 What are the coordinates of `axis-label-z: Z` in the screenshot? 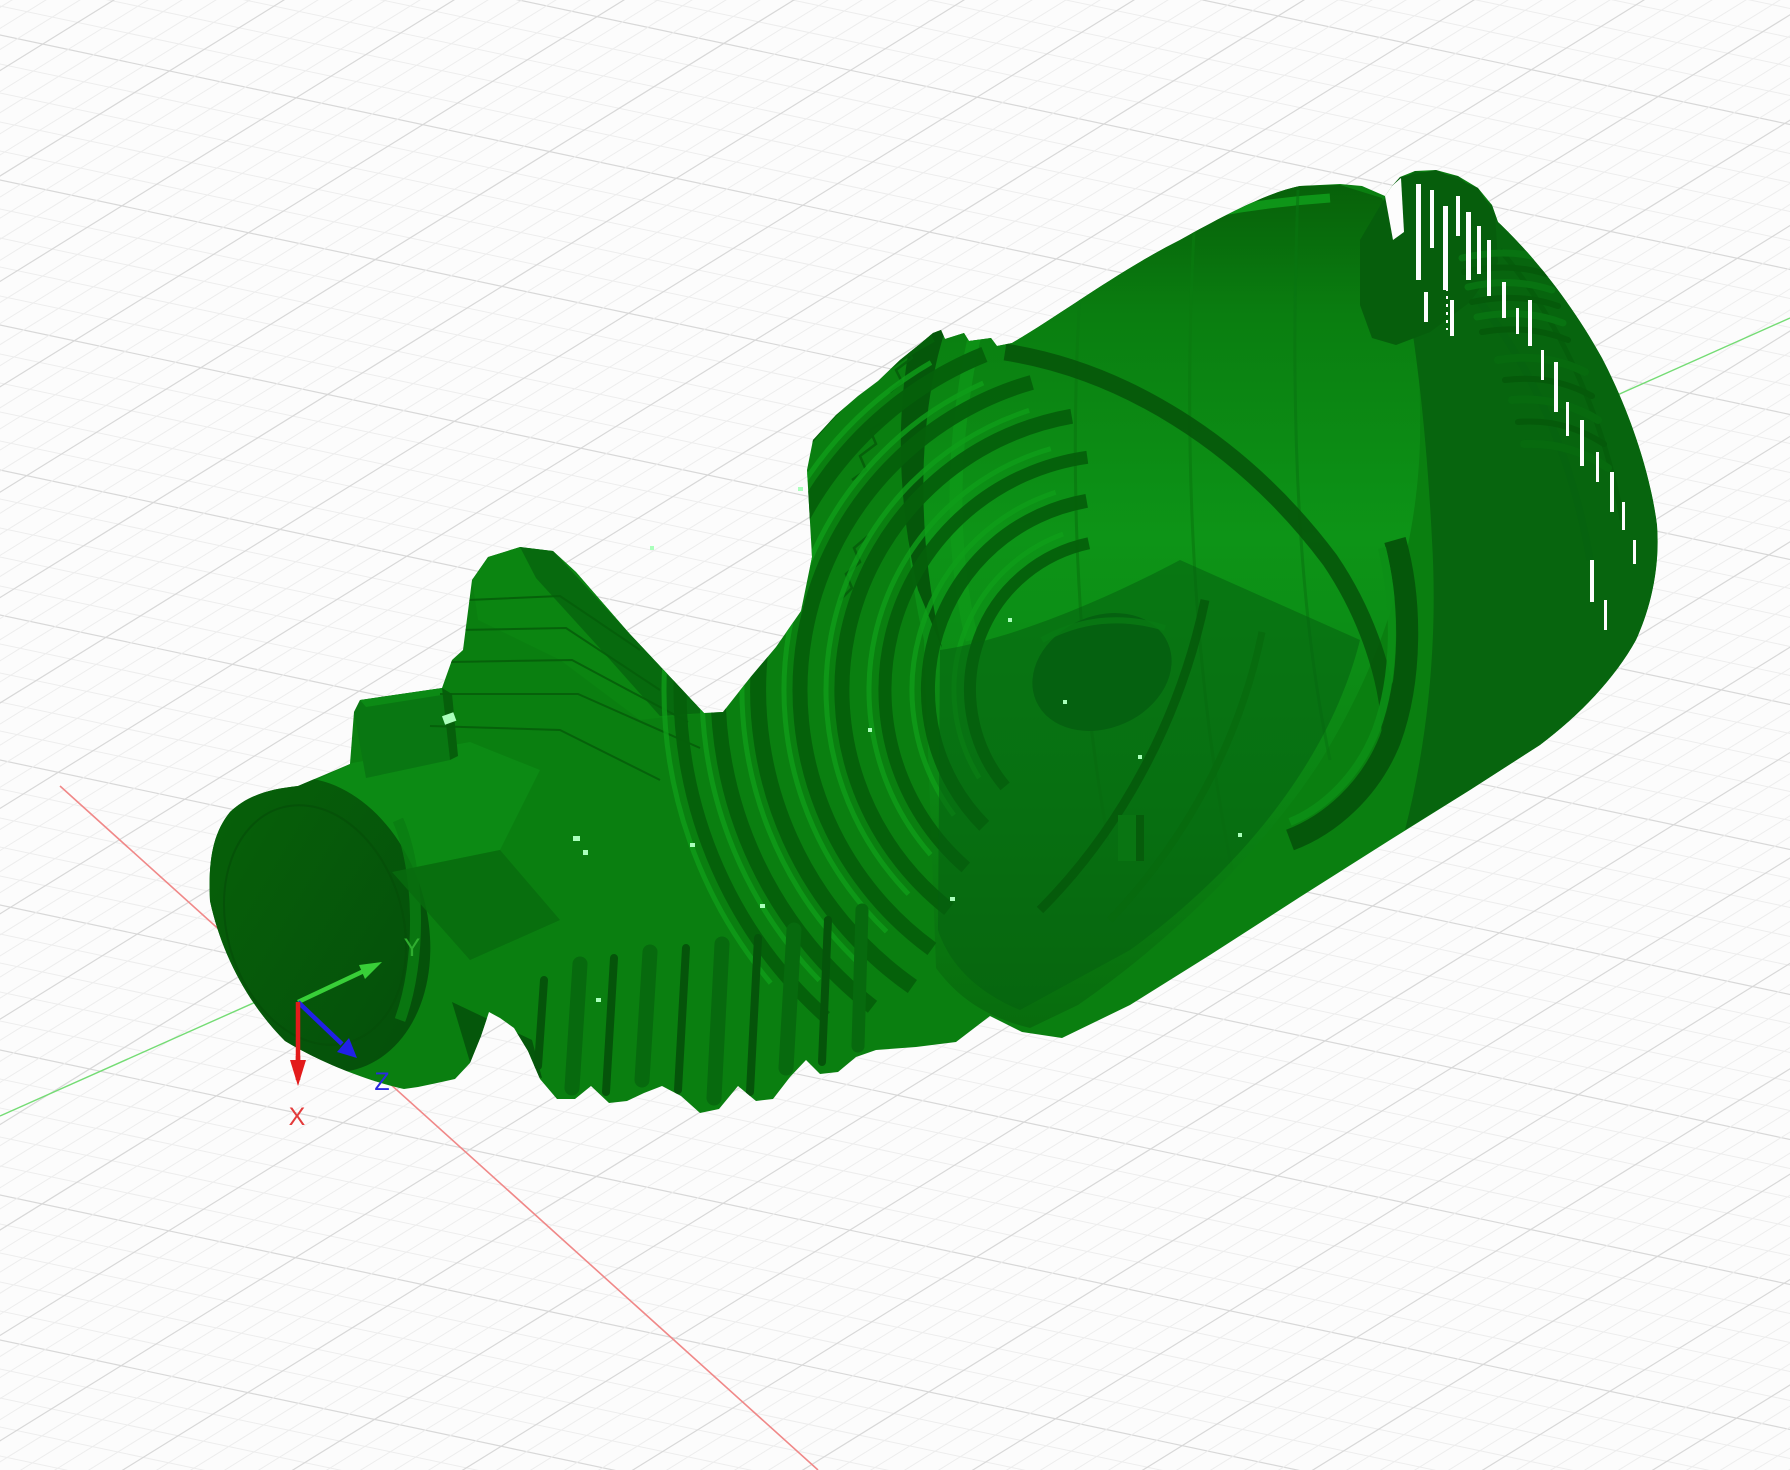 It's located at (381, 1082).